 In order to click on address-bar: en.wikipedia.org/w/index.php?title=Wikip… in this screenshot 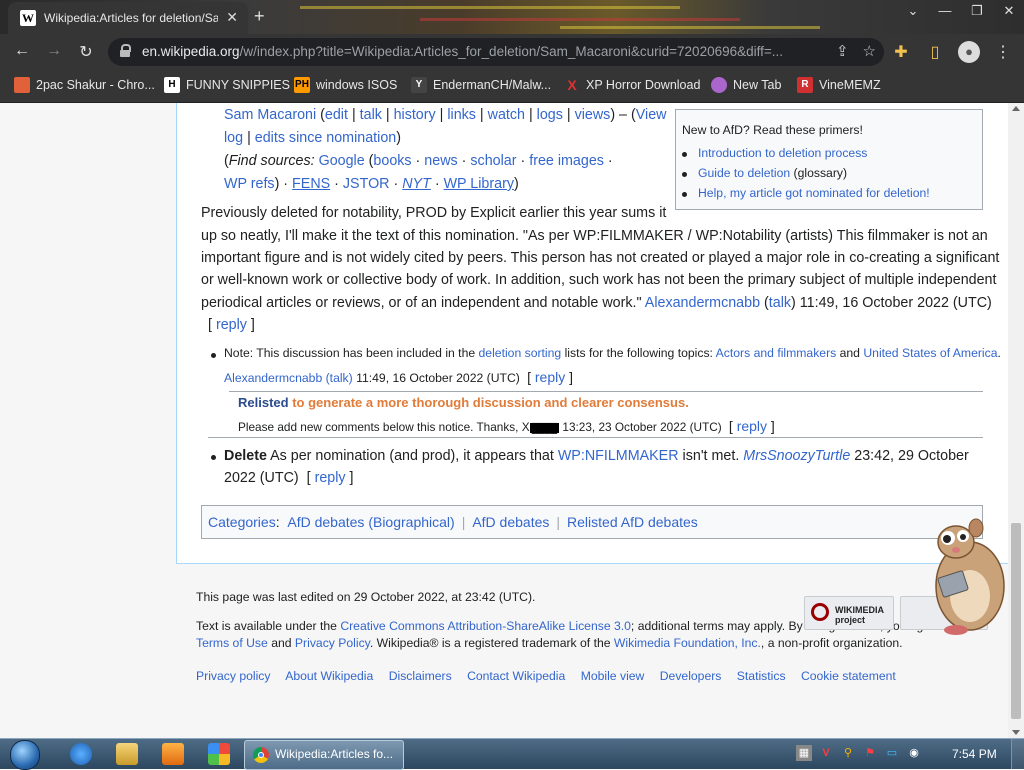, I will do `click(496, 52)`.